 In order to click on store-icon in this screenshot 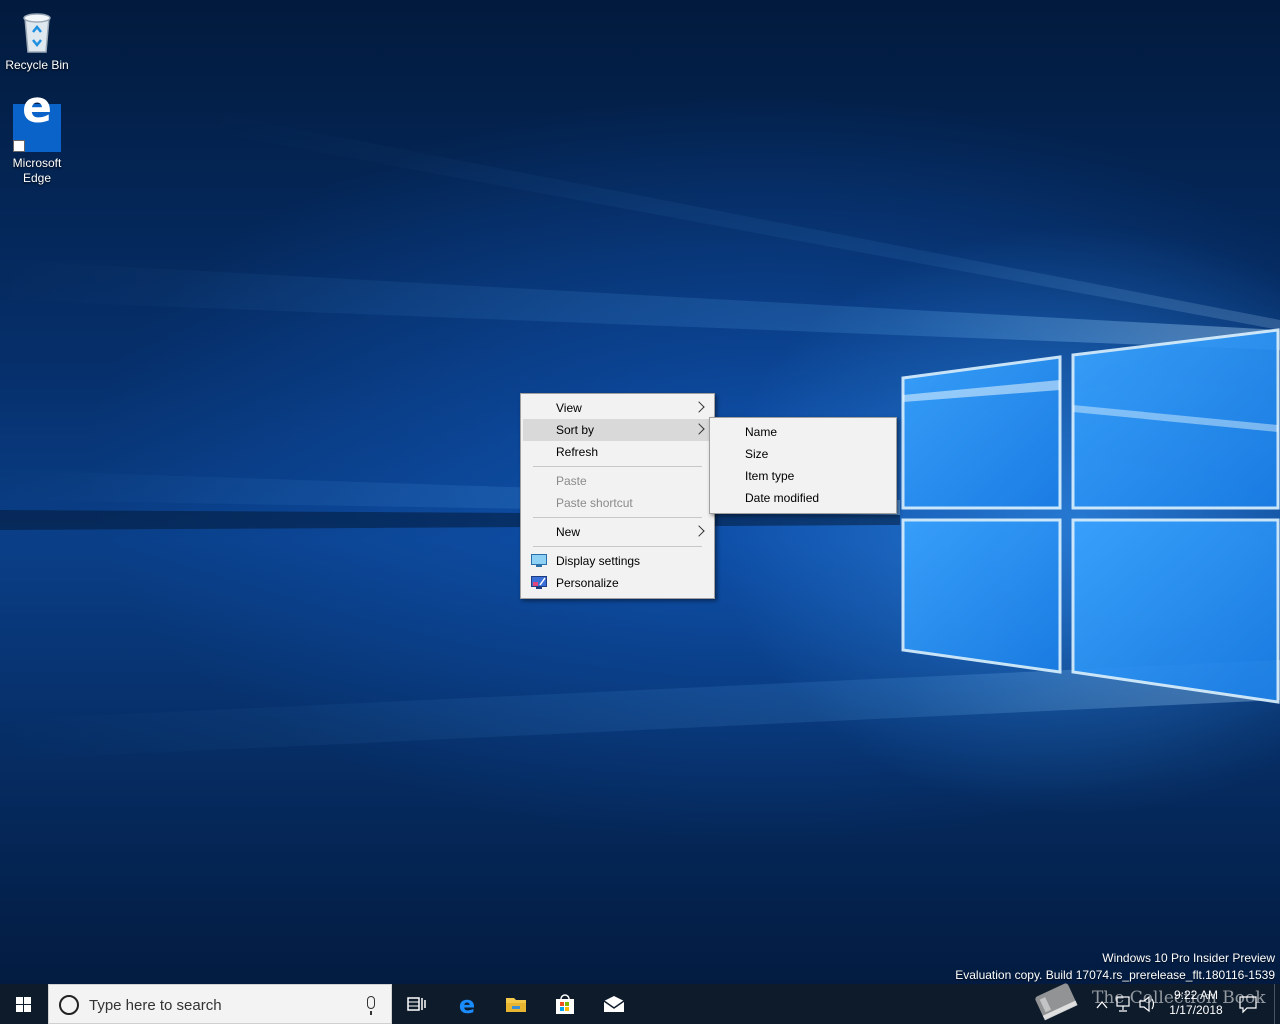, I will do `click(565, 1004)`.